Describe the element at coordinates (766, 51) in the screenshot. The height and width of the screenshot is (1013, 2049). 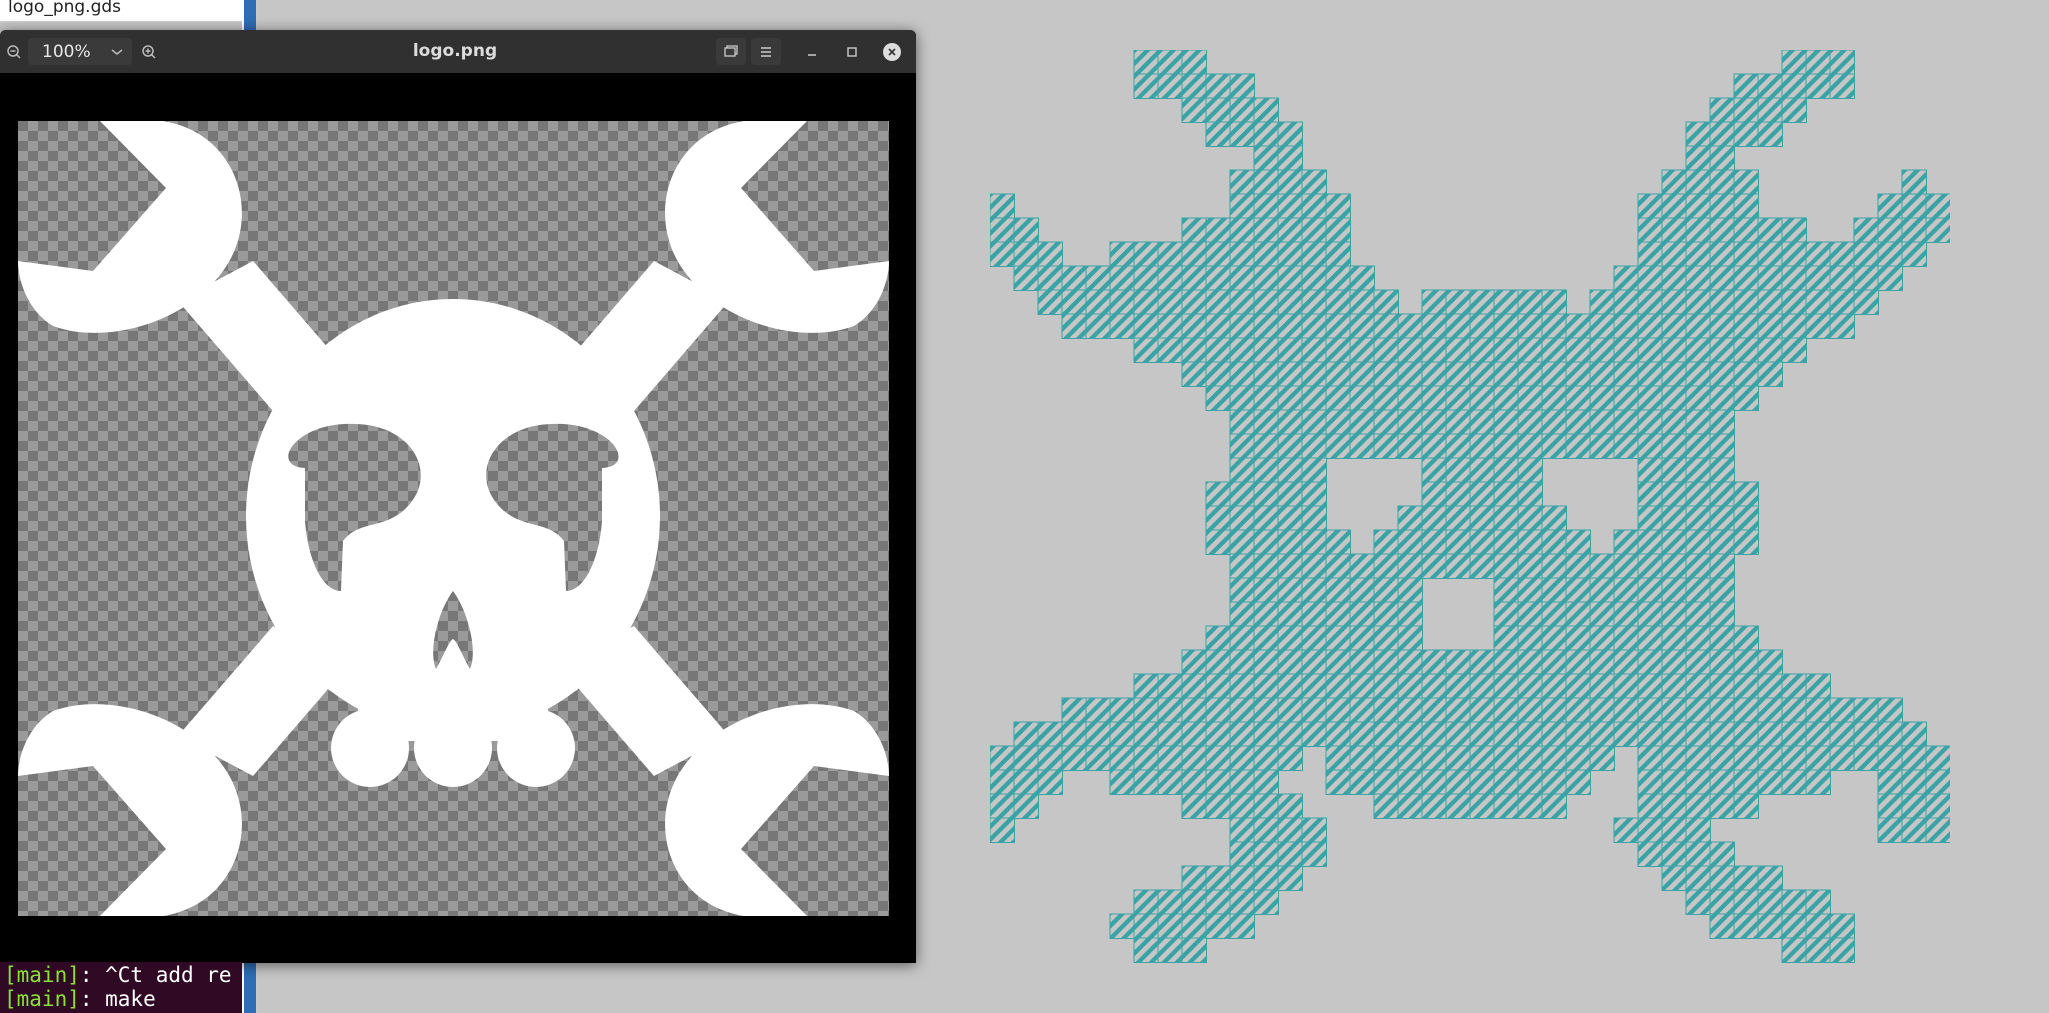
I see `main-menu-button` at that location.